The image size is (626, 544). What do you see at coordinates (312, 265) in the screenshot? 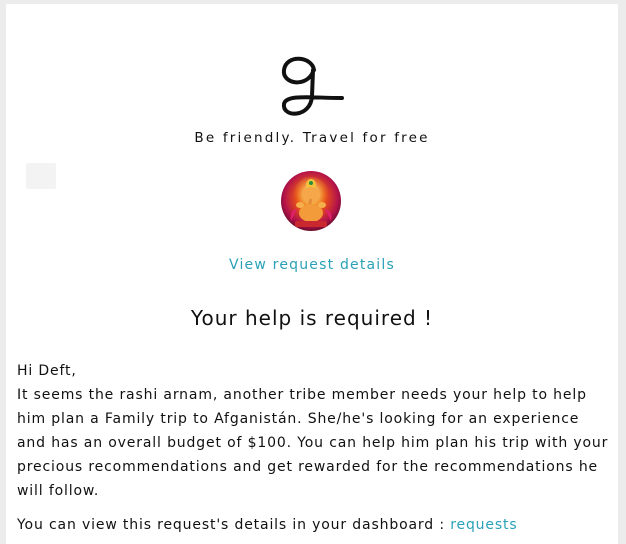
I see `view-request-details-link: View request details` at bounding box center [312, 265].